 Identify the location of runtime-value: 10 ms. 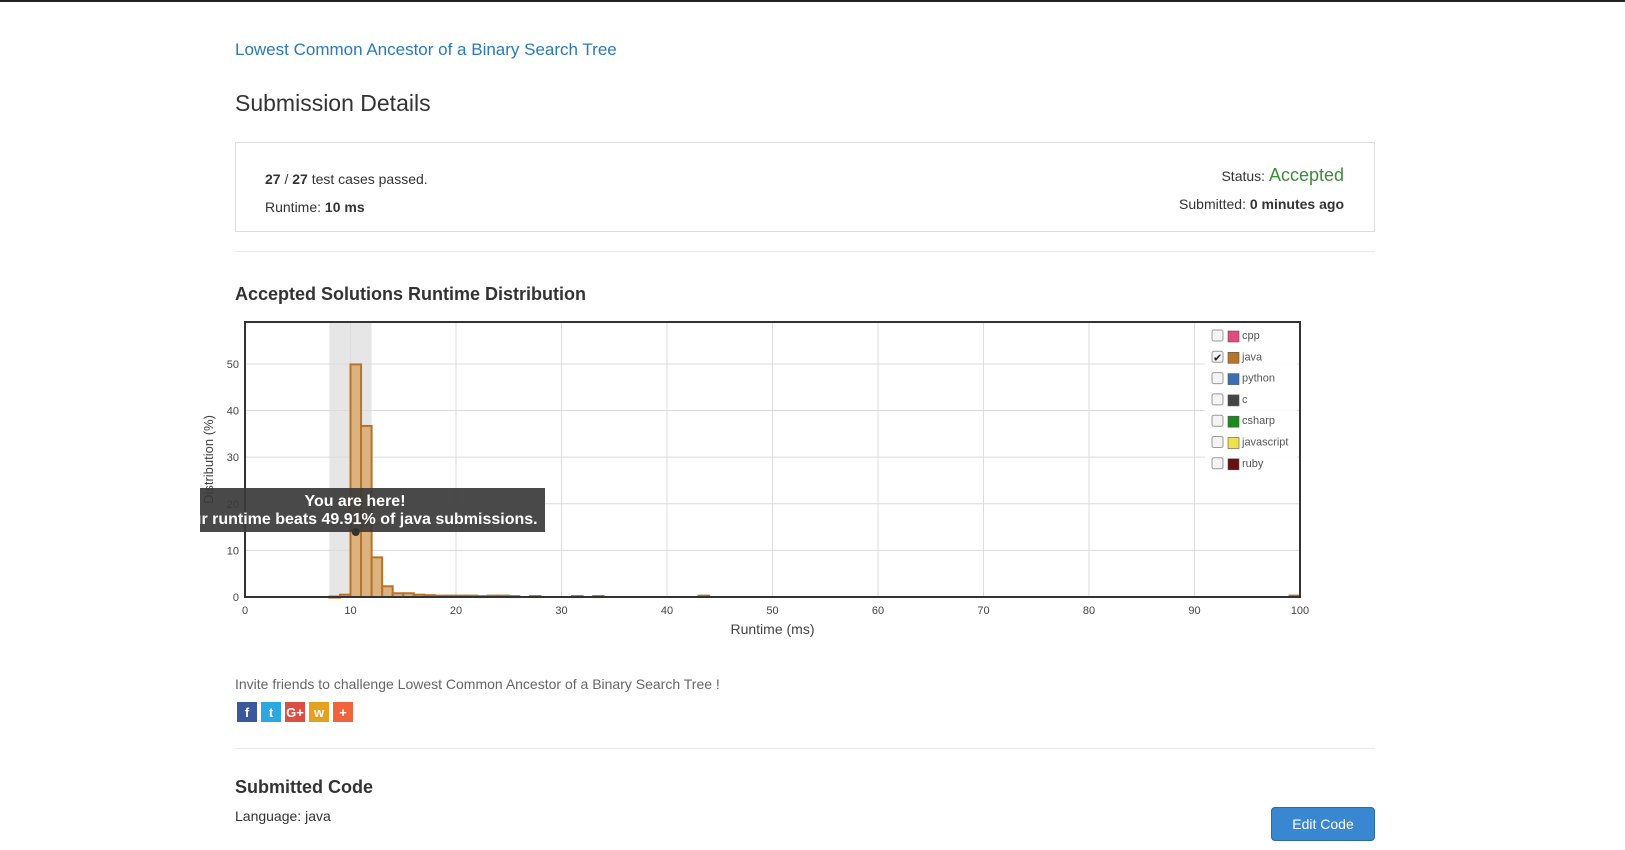
(344, 207).